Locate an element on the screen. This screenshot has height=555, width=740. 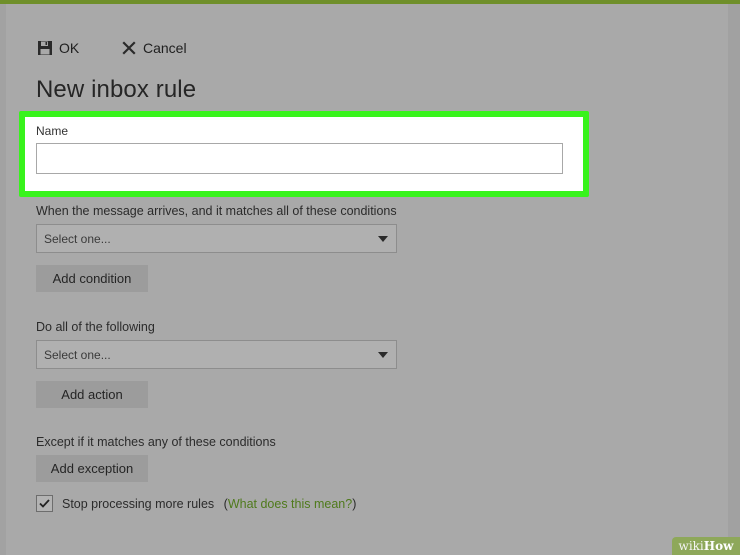
add-action-button: Add action is located at coordinates (92, 394).